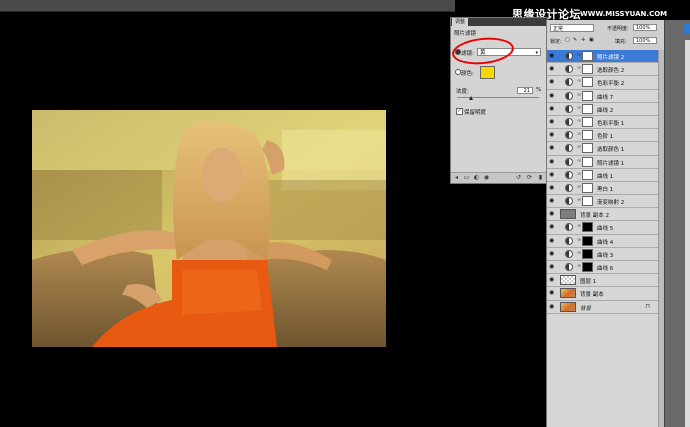  I want to click on layer-row: ◉ ∞ 色阶 1, so click(602, 136).